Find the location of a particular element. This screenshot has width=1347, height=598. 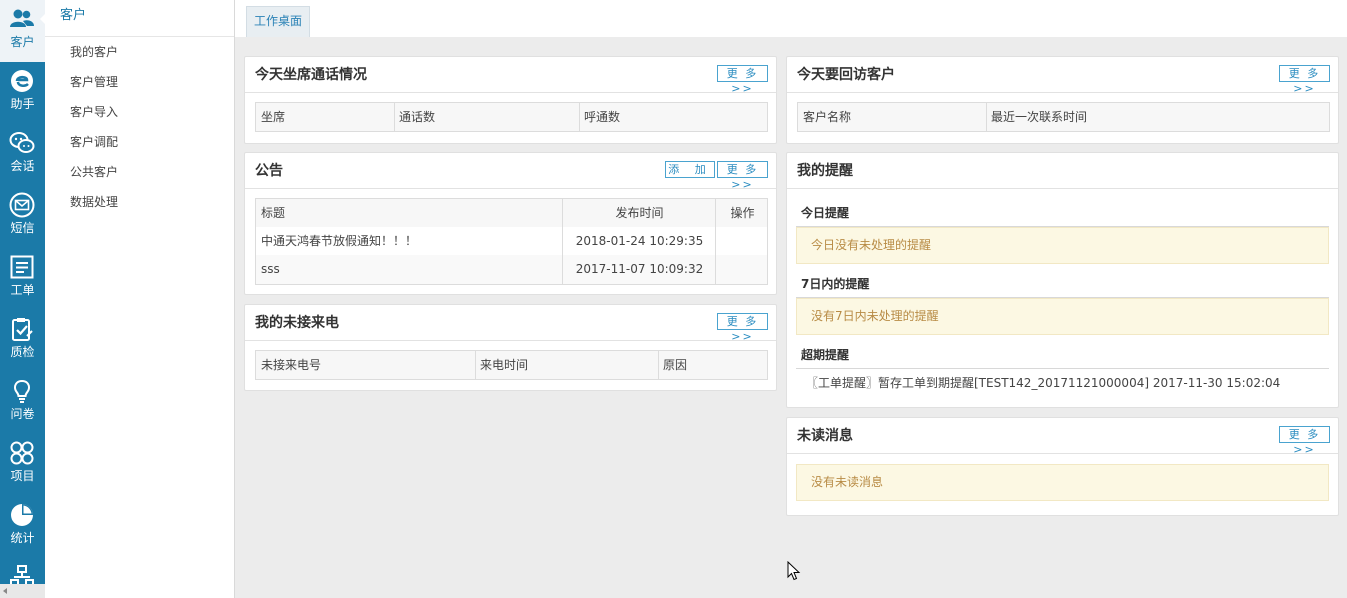

table-header: 坐席 通话数 呼通数 is located at coordinates (511, 117).